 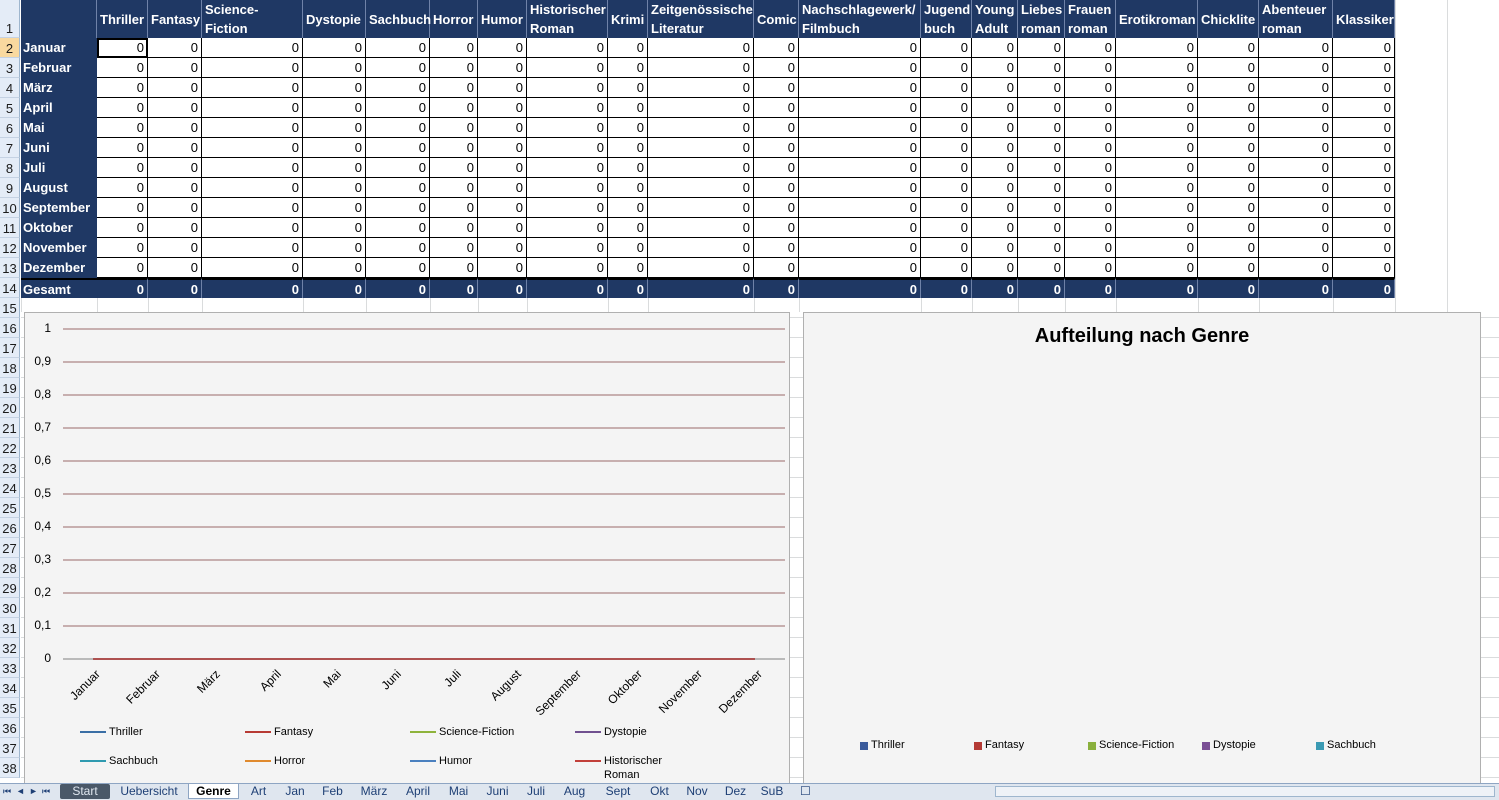 What do you see at coordinates (735, 791) in the screenshot?
I see `sheet-tab: Dez` at bounding box center [735, 791].